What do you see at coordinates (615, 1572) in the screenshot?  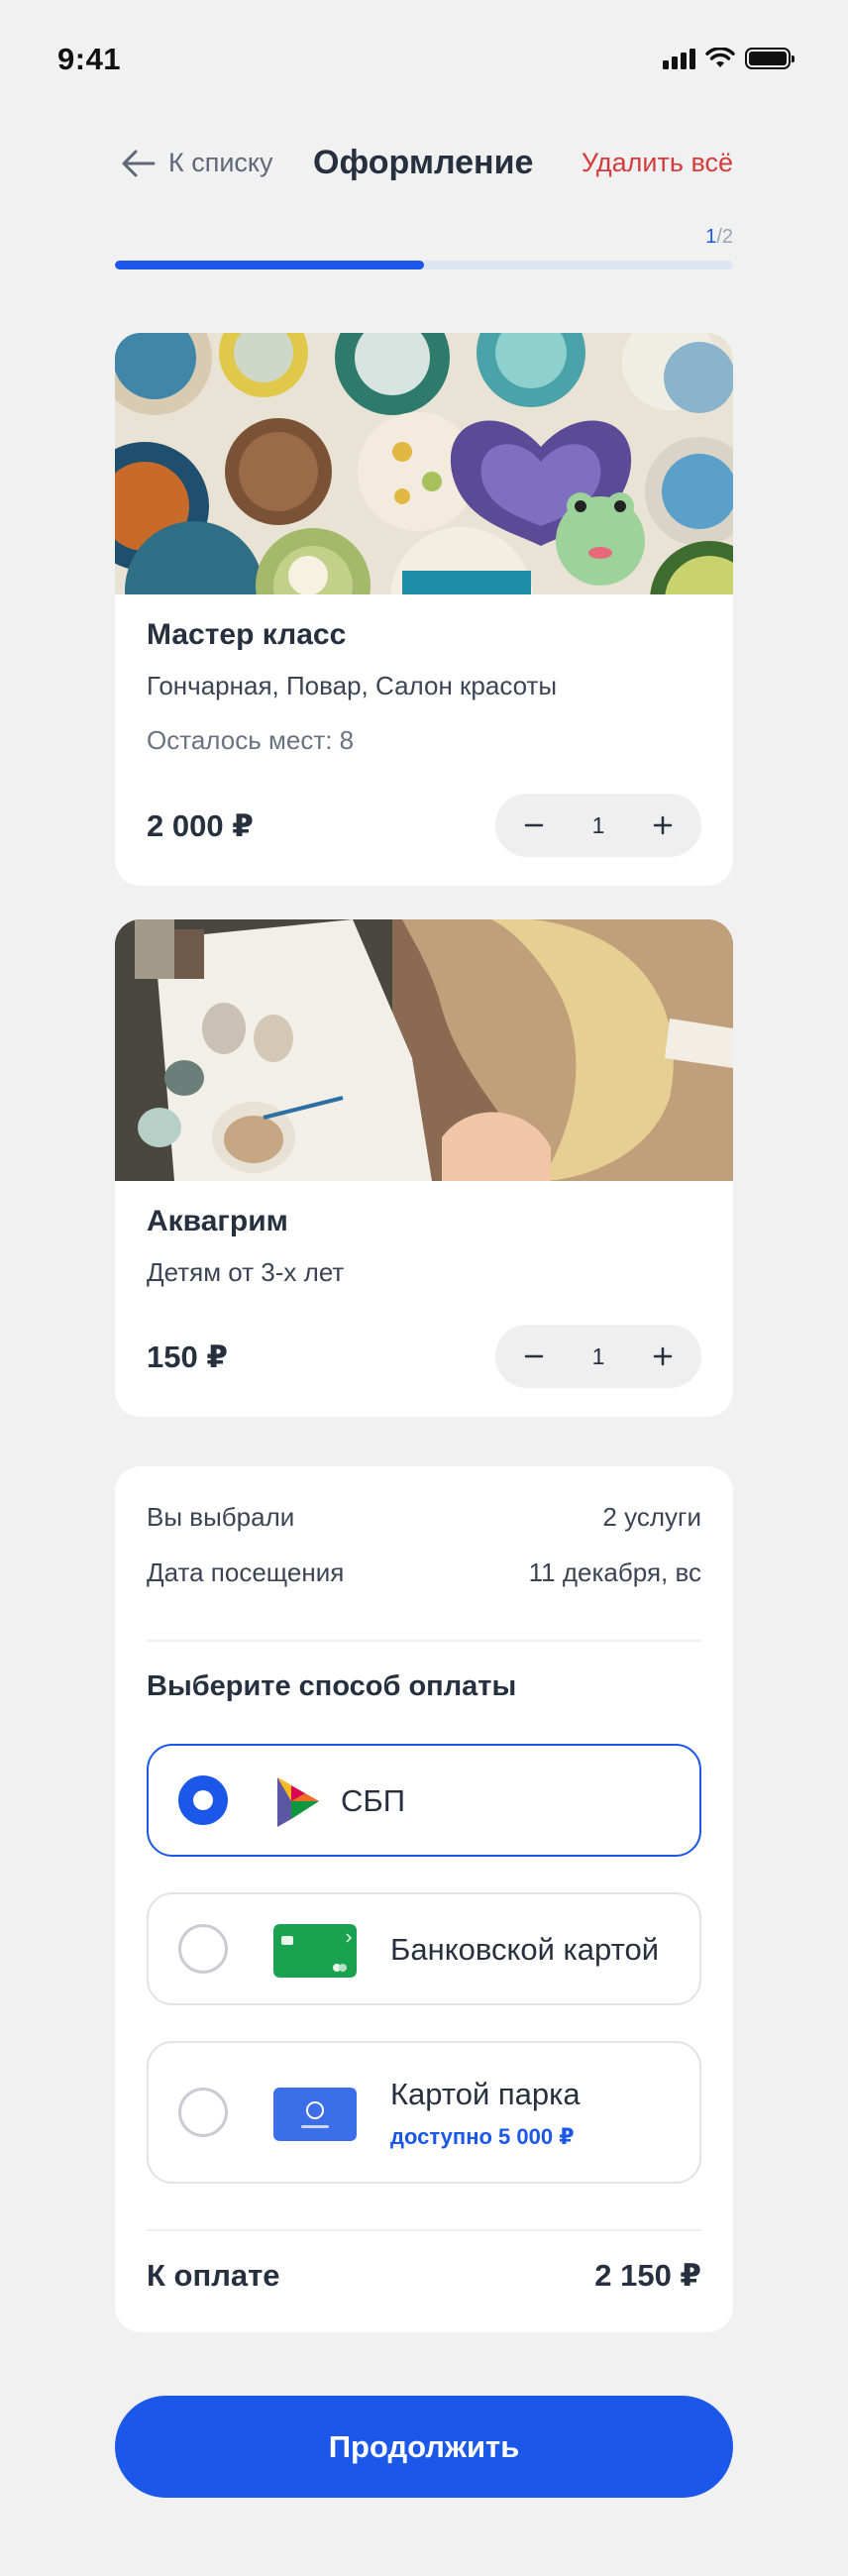 I see `summary-date-value: 11 декабря, вс` at bounding box center [615, 1572].